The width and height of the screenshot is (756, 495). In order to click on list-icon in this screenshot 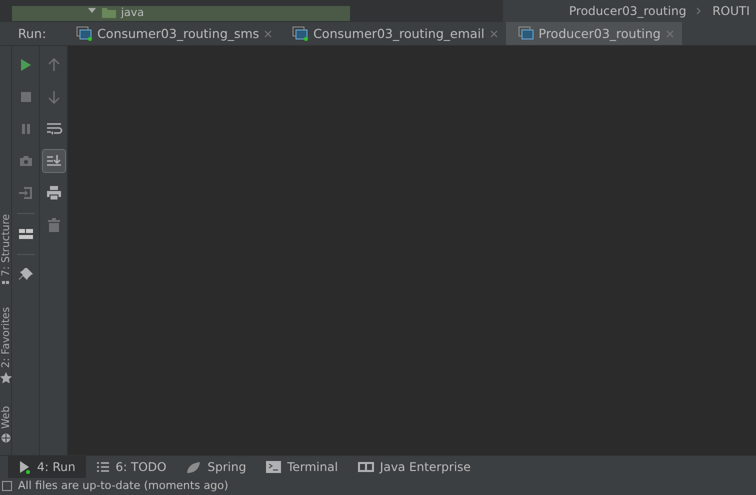, I will do `click(103, 467)`.